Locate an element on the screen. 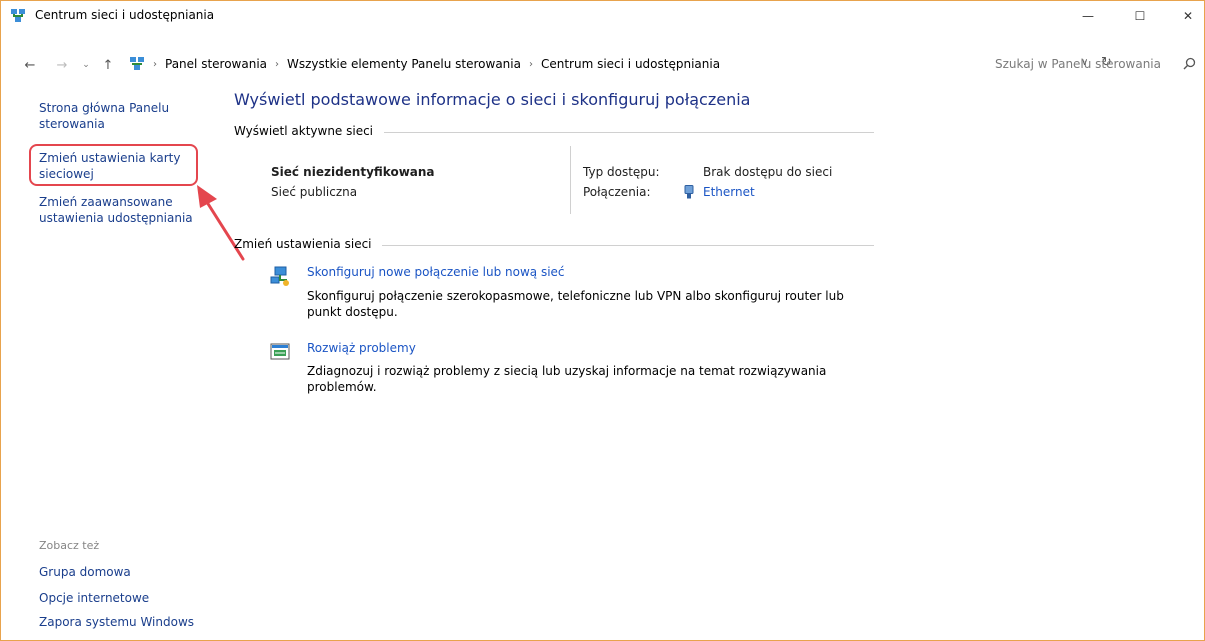 This screenshot has width=1205, height=641. task-link-troubleshoot: Rozwiąż problemy is located at coordinates (361, 348).